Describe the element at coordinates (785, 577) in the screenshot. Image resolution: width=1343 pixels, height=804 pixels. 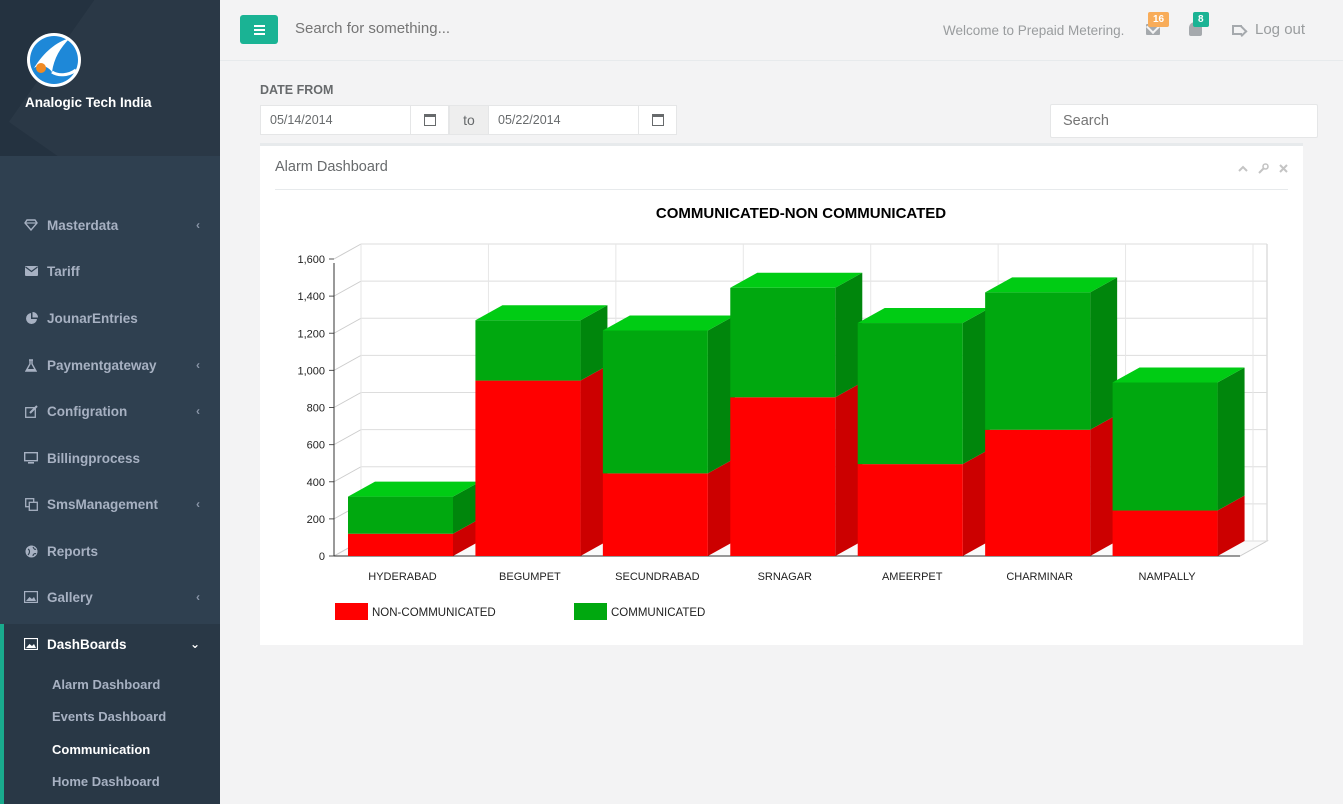
I see `x-tick-label: SRNAGAR` at that location.